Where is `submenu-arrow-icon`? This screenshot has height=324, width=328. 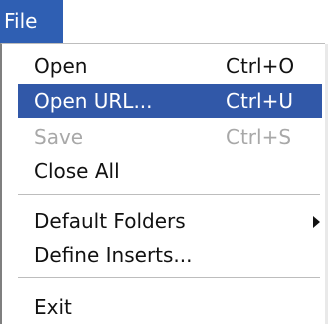 submenu-arrow-icon is located at coordinates (316, 222).